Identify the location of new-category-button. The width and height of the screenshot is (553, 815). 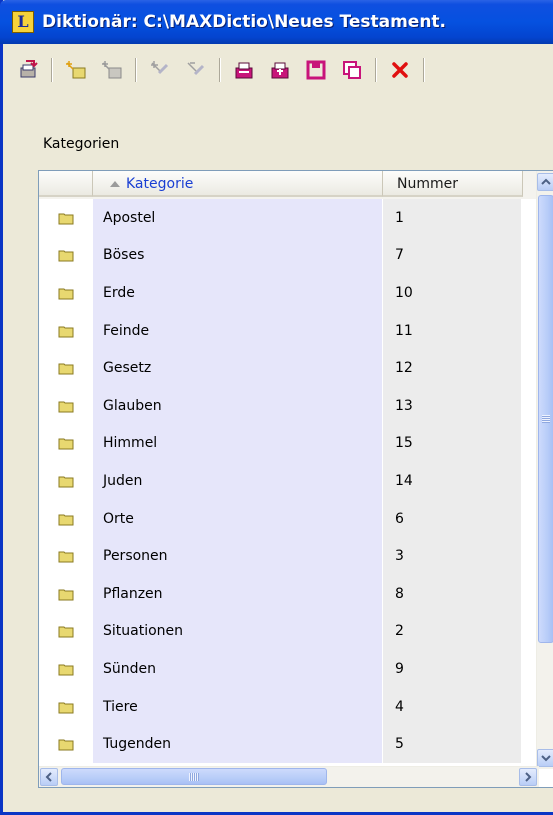
(28, 70).